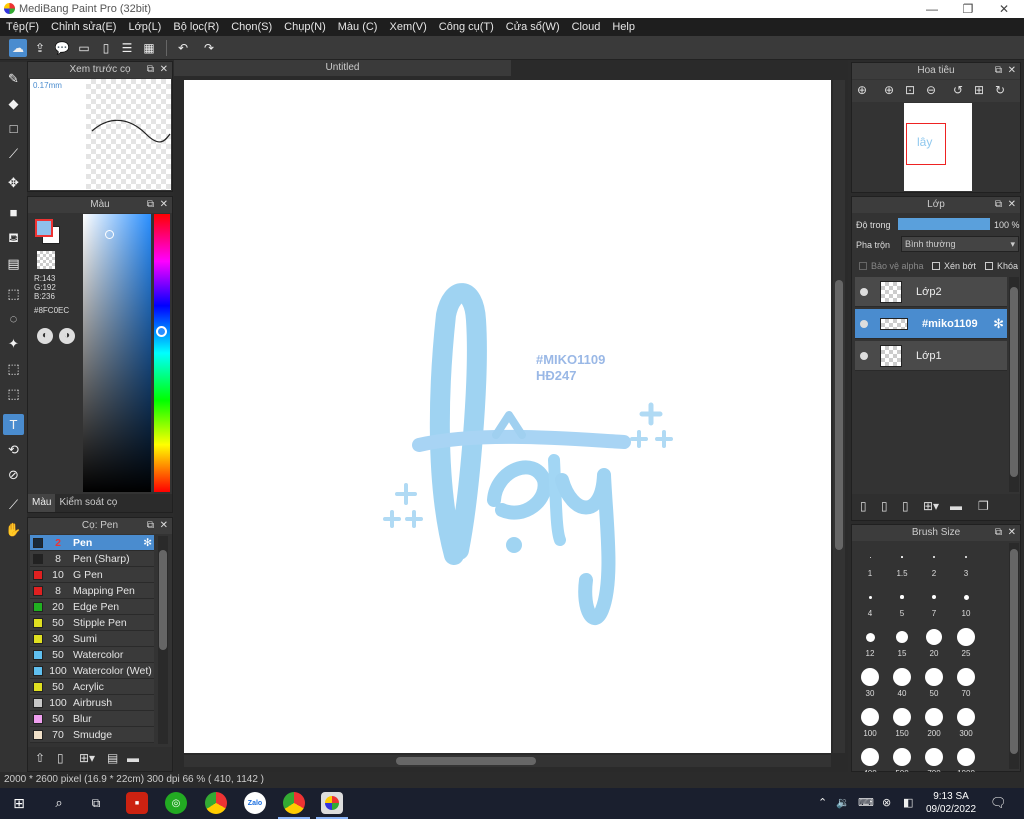  What do you see at coordinates (902, 724) in the screenshot?
I see `brush-size-option: 150` at bounding box center [902, 724].